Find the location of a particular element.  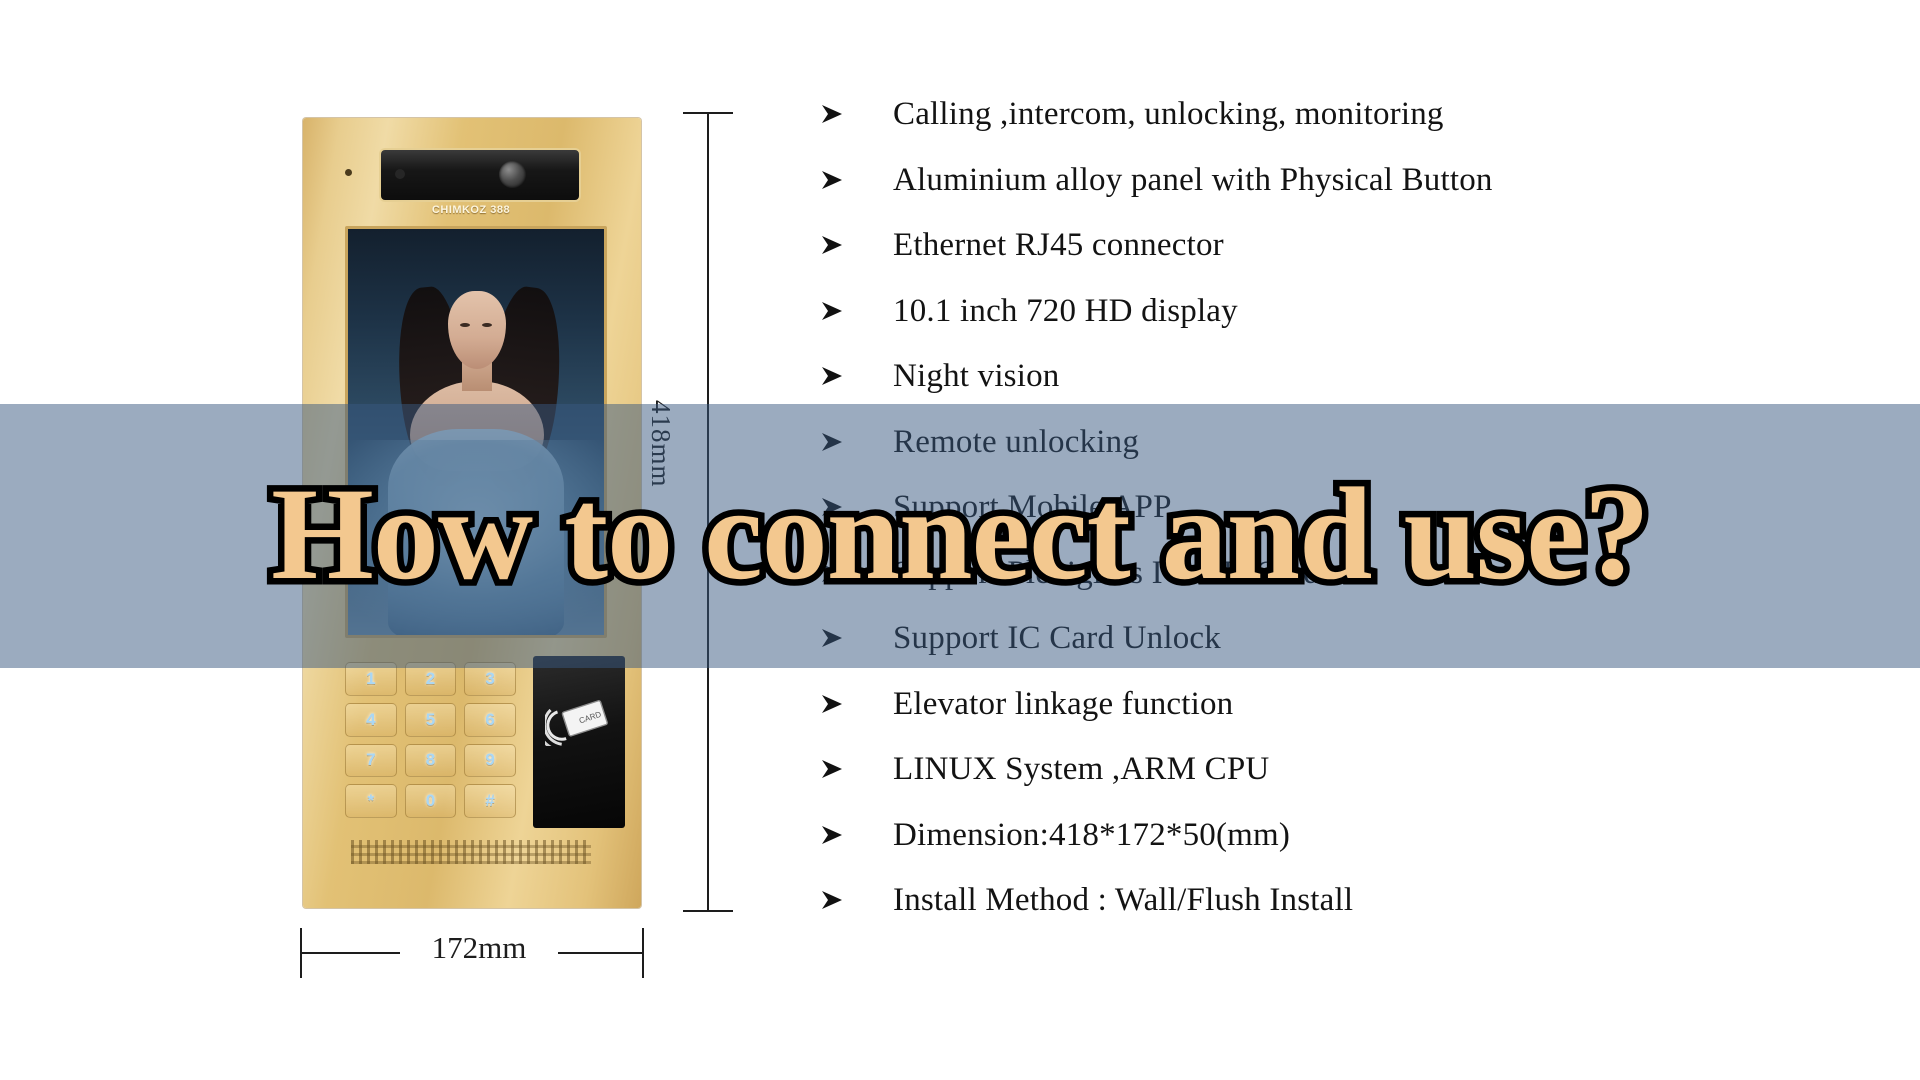

numeric-keypad: 1 2 3 4 5 6 7 8 9 * 0 # is located at coordinates (430, 740).